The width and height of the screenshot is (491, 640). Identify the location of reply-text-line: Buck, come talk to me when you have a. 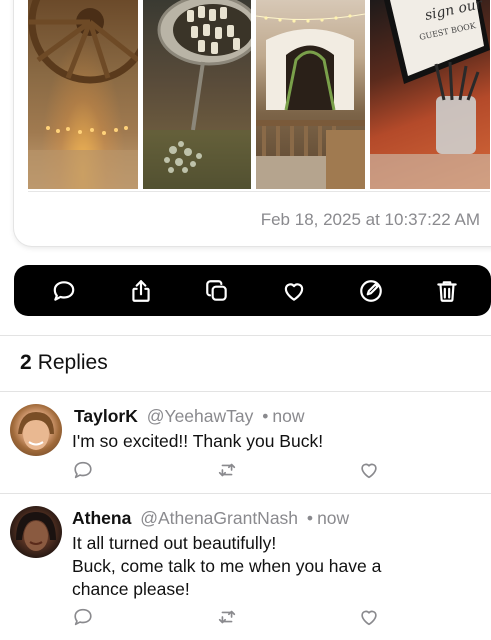
(227, 566).